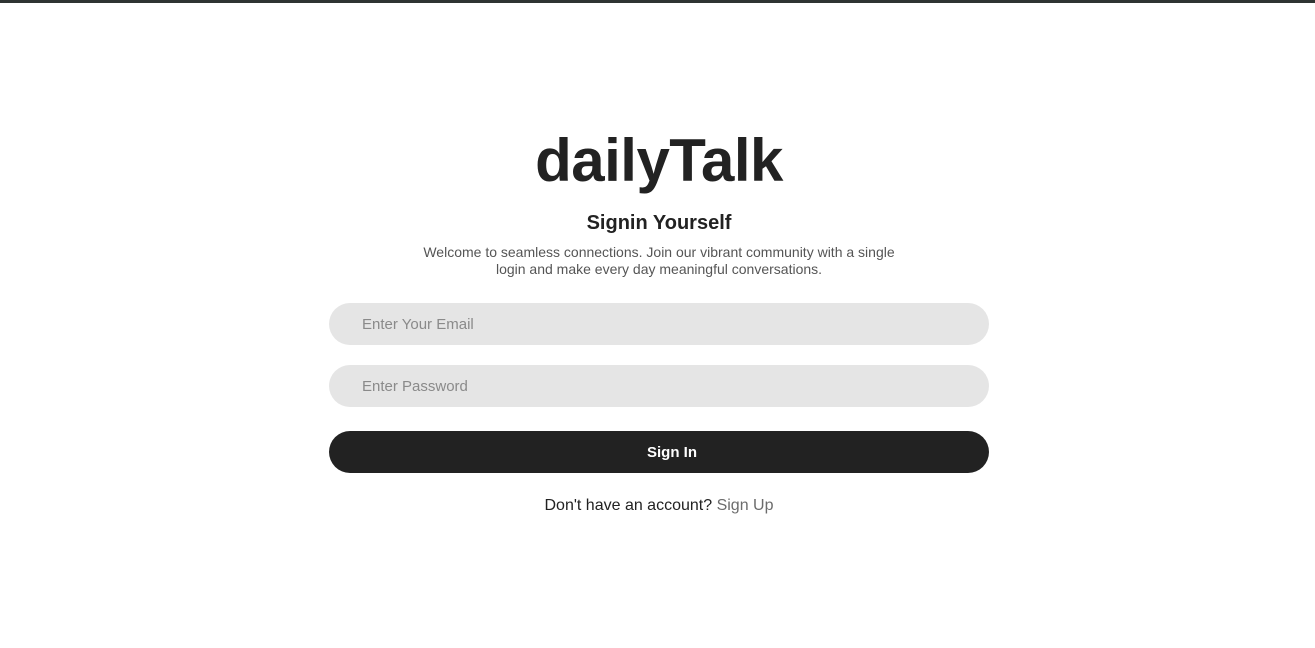 The width and height of the screenshot is (1315, 648). Describe the element at coordinates (659, 160) in the screenshot. I see `brand-title: dailyTalk` at that location.